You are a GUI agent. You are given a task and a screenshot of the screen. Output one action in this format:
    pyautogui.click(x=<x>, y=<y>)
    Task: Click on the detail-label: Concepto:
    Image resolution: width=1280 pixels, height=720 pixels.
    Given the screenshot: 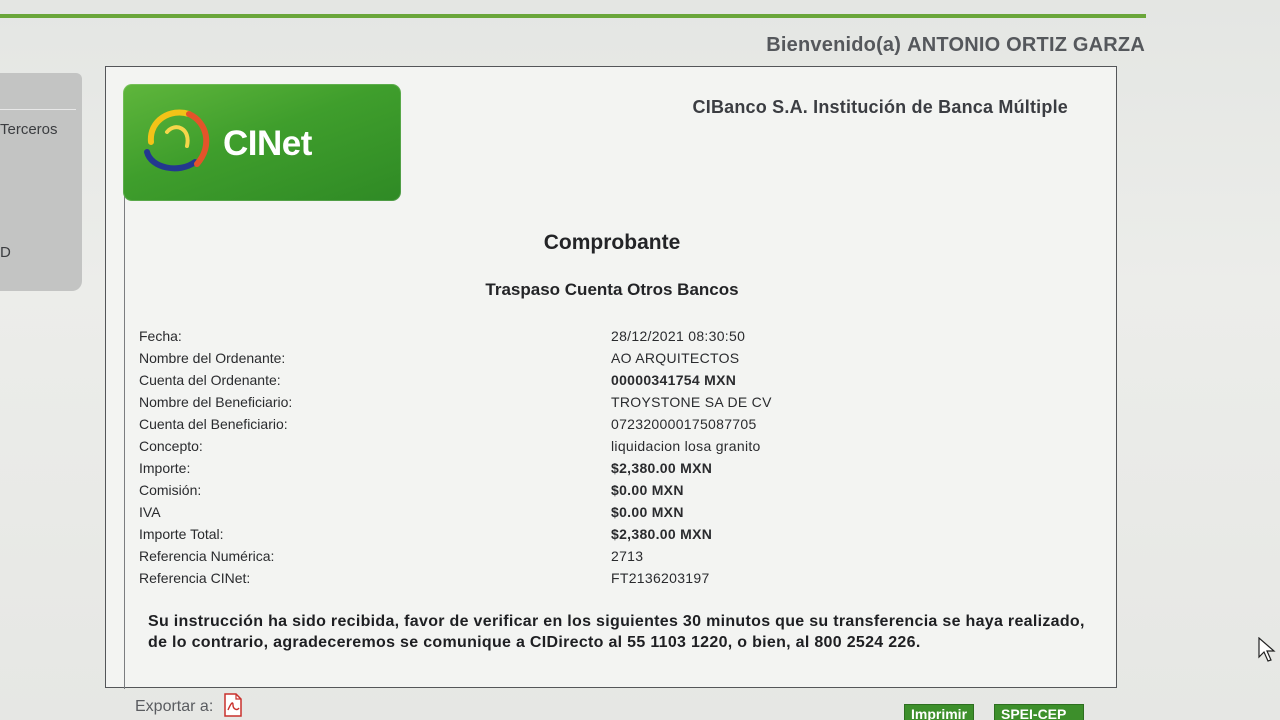 What is the action you would take?
    pyautogui.click(x=171, y=446)
    